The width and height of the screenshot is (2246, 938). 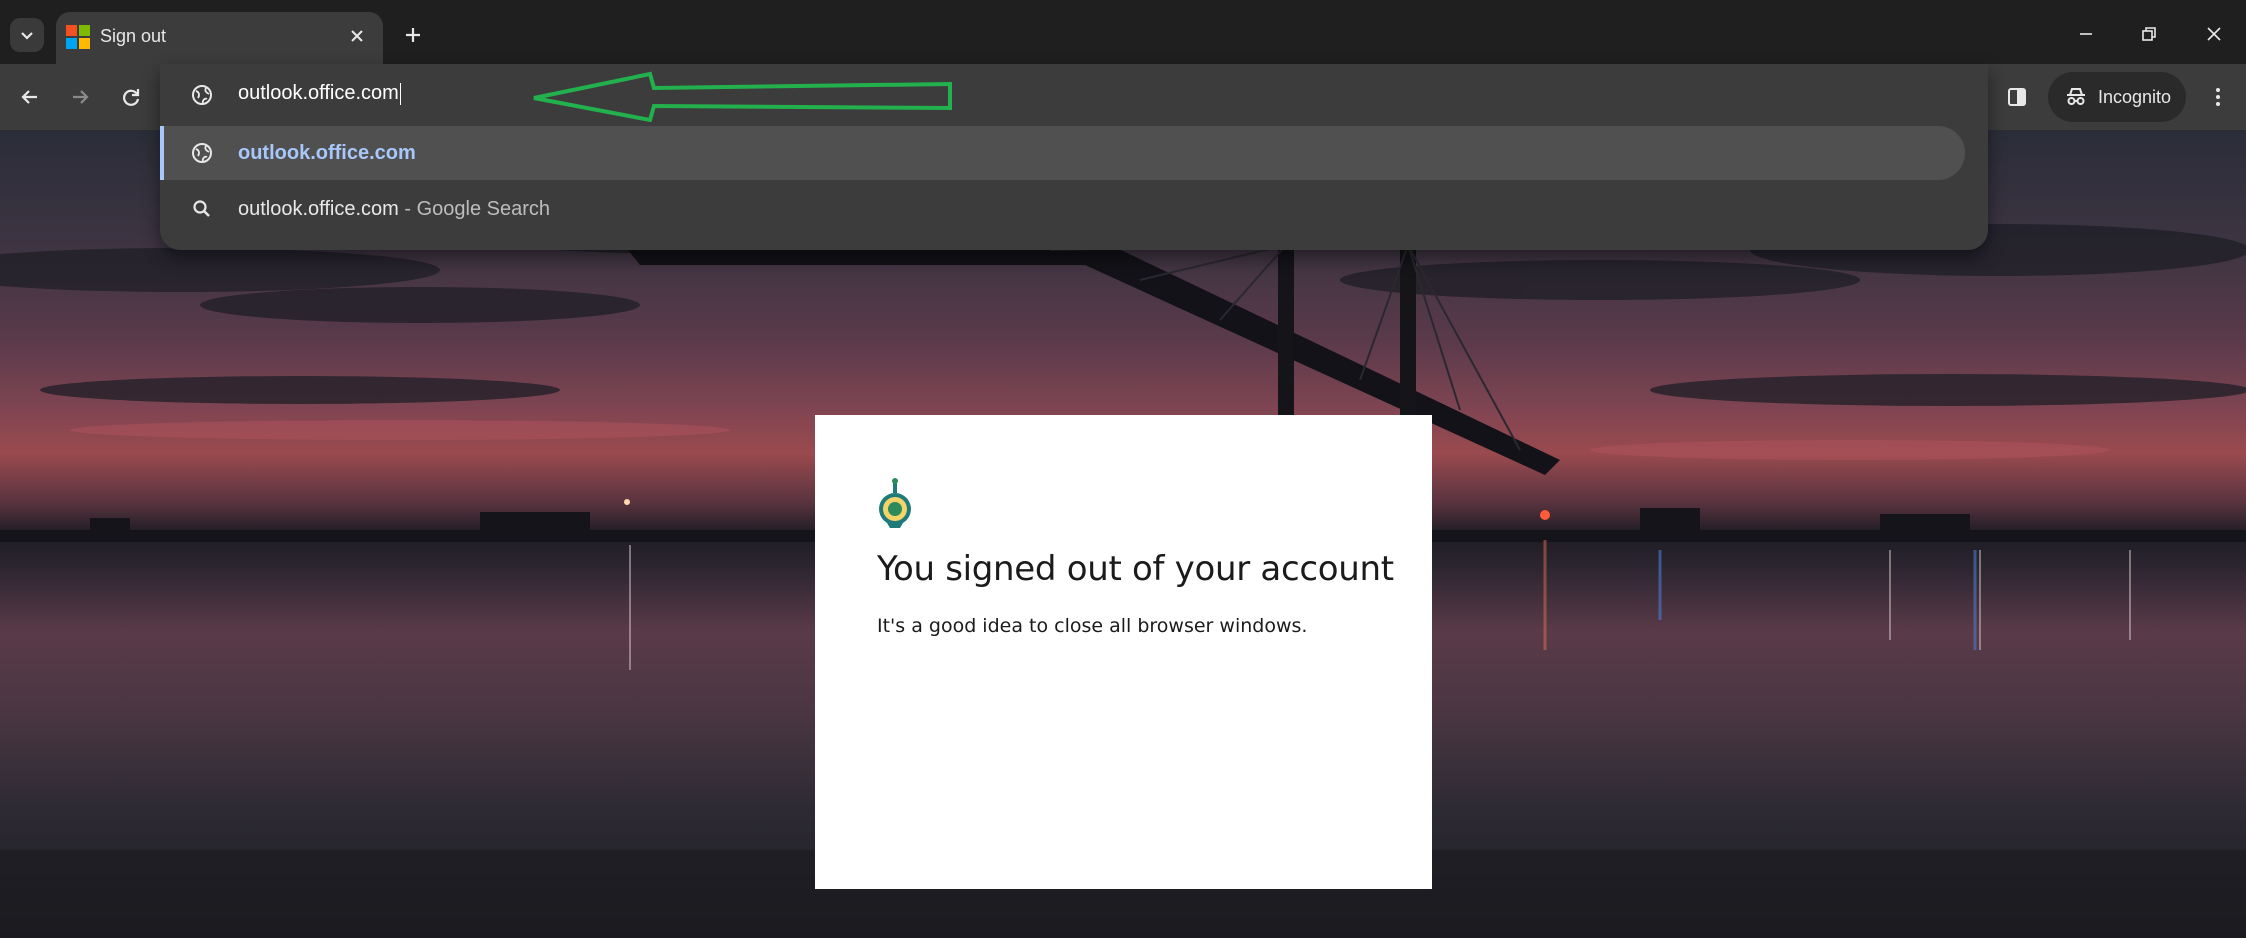 I want to click on close-window-button, so click(x=2214, y=34).